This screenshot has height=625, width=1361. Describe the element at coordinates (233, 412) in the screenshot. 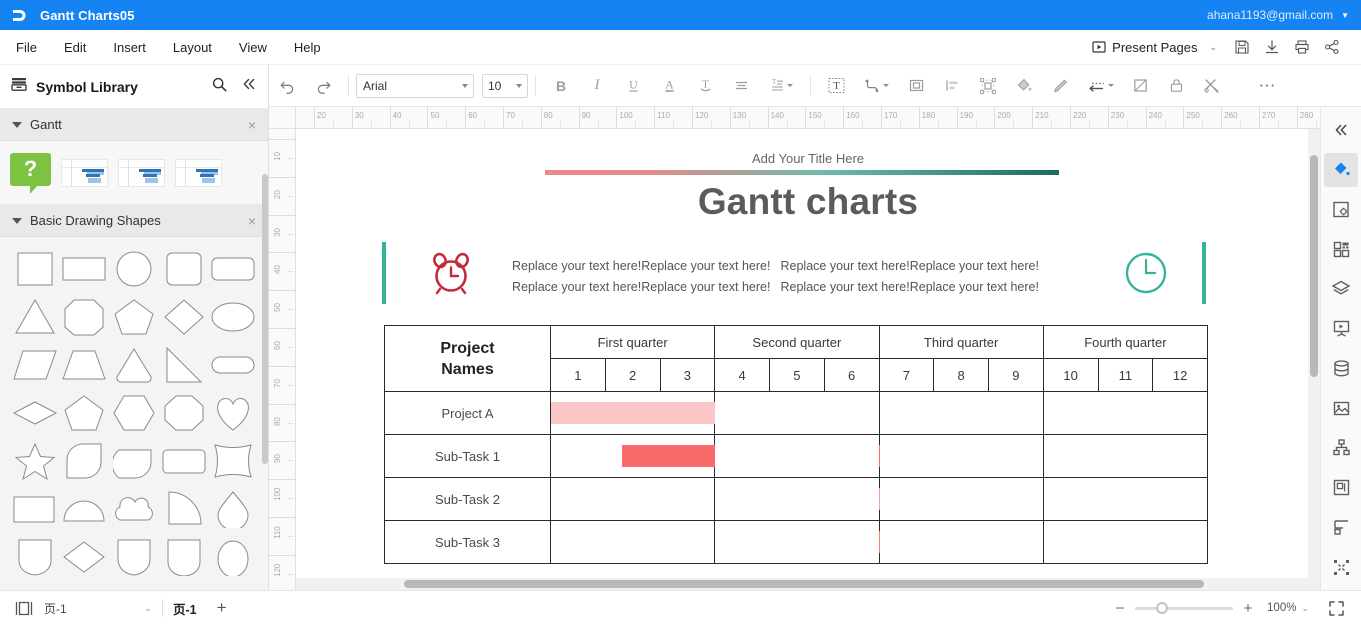

I see `shape-heart` at that location.